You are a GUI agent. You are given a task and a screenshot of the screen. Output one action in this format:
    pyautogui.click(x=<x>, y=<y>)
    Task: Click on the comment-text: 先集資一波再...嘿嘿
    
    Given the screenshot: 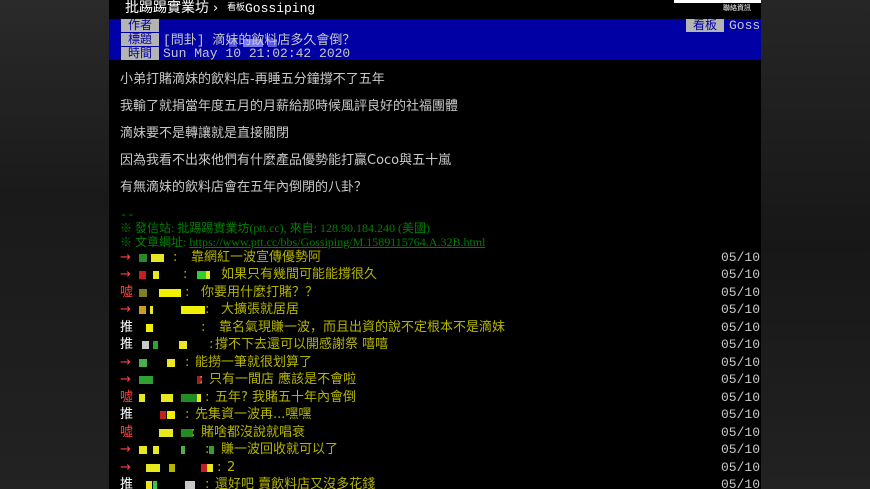 What is the action you would take?
    pyautogui.click(x=253, y=414)
    